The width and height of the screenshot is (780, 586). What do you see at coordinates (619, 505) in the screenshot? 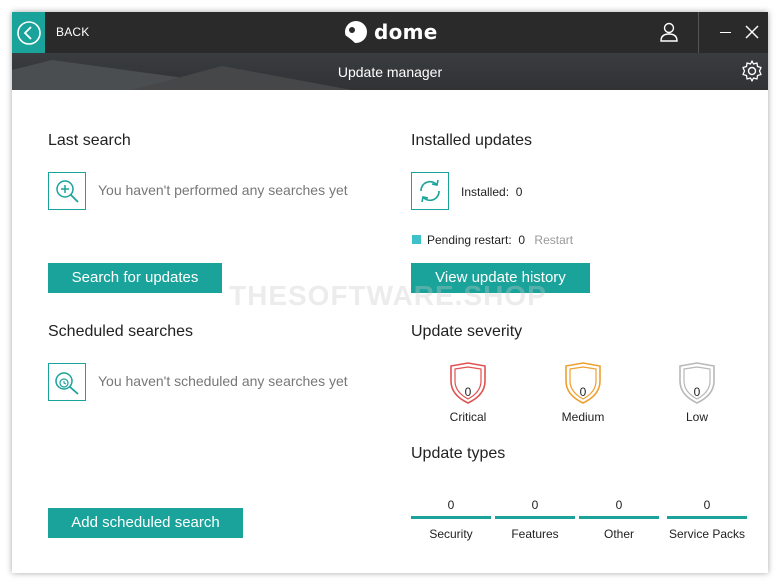
I see `other-value: 0` at bounding box center [619, 505].